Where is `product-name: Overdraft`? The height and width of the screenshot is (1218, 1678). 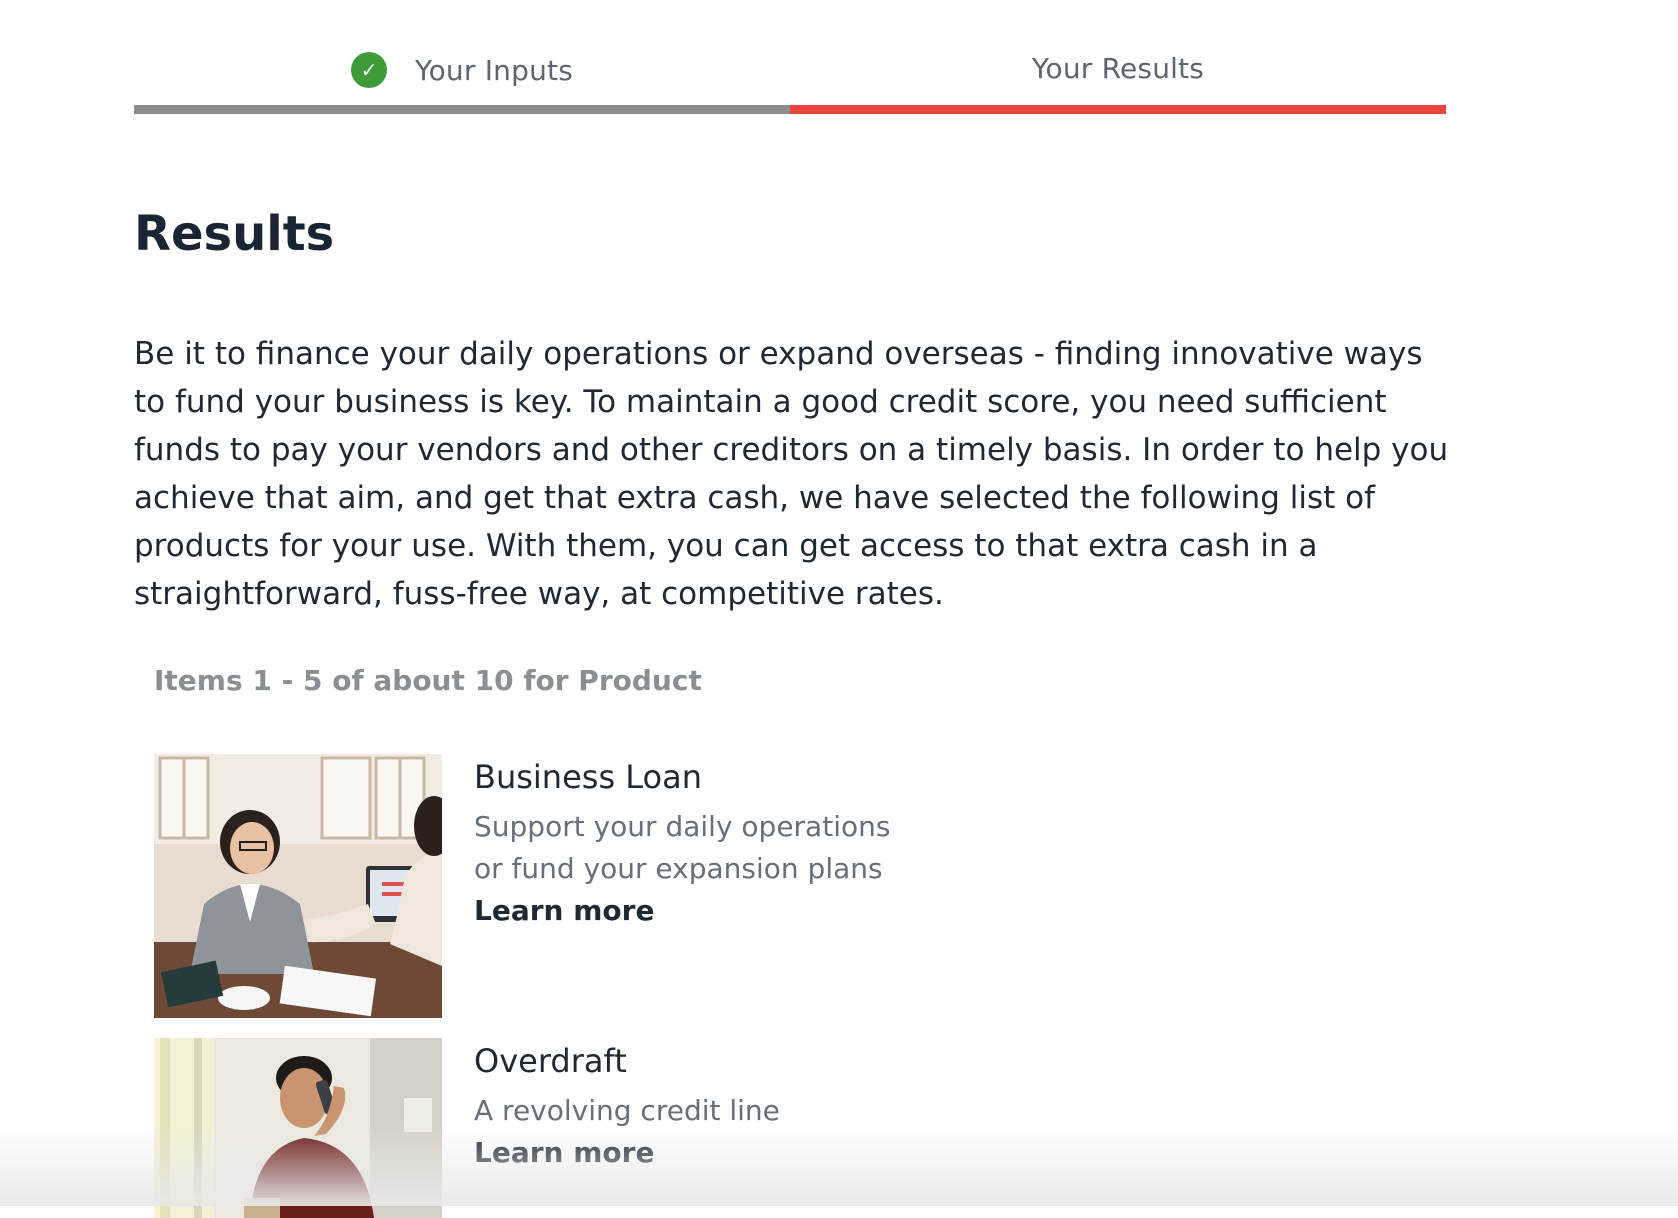
product-name: Overdraft is located at coordinates (684, 1061).